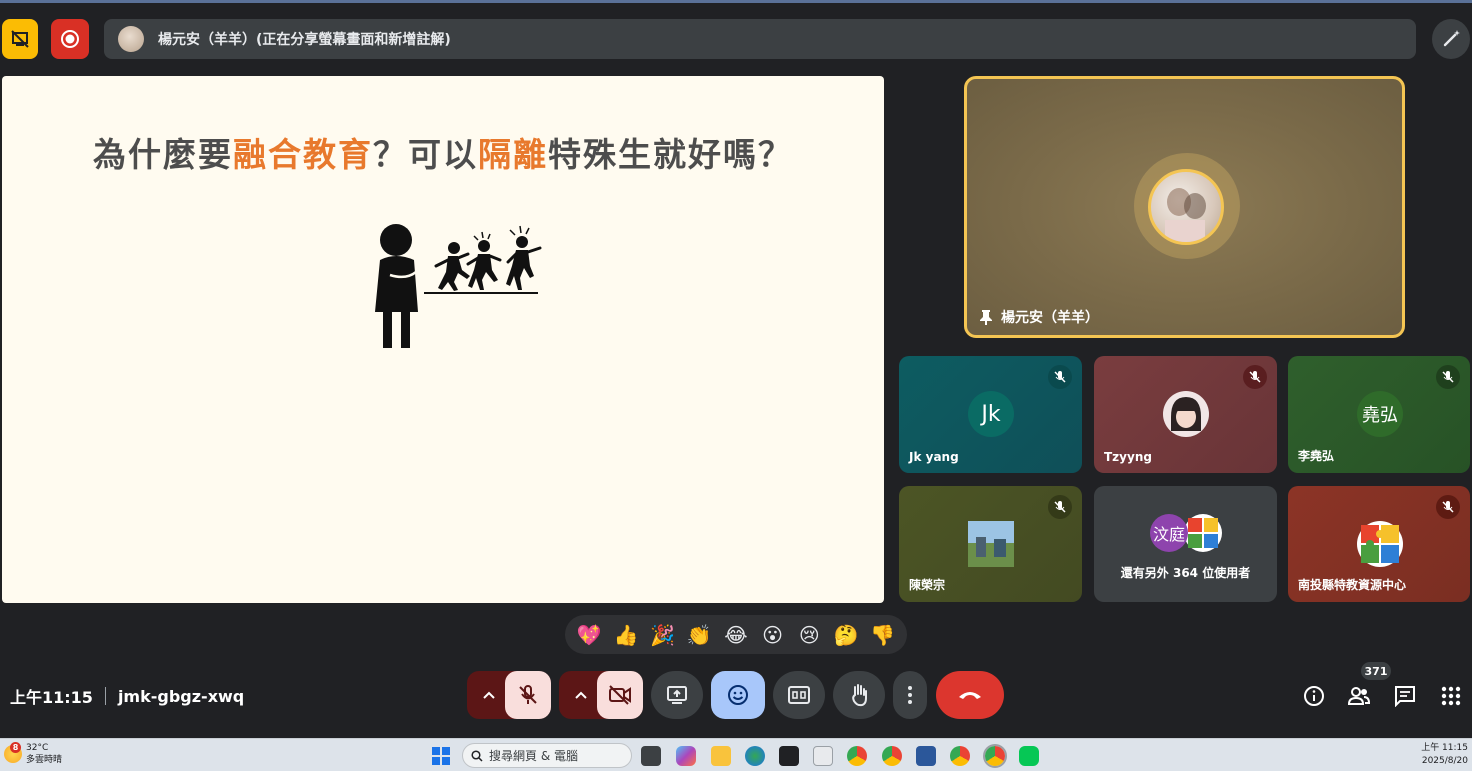 The width and height of the screenshot is (1472, 771). I want to click on info-icon, so click(1314, 696).